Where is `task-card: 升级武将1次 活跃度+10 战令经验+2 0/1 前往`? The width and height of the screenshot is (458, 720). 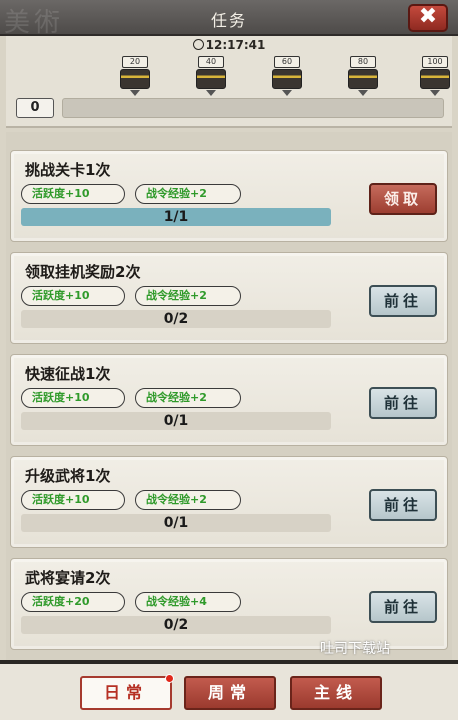
task-card: 升级武将1次 活跃度+10 战令经验+2 0/1 前往 is located at coordinates (229, 502).